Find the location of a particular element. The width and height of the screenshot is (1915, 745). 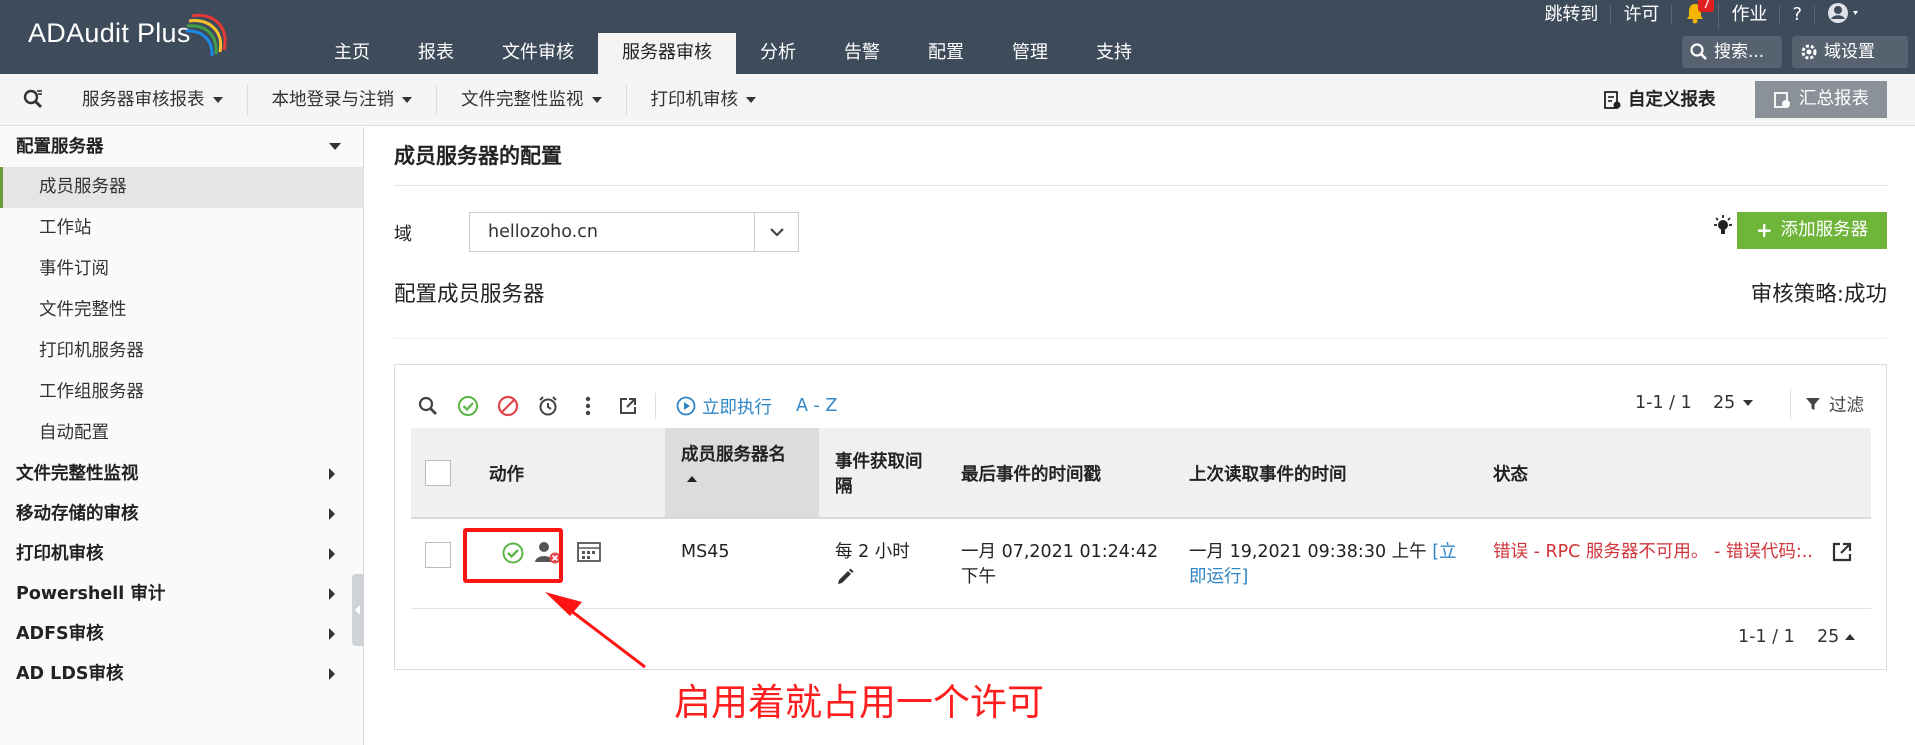

tab-configuration: 配置 is located at coordinates (946, 53).